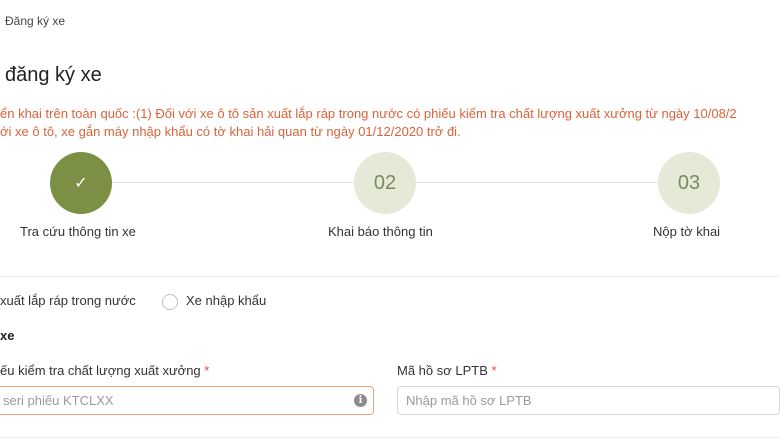 This screenshot has width=780, height=440. I want to click on step-2-number: 02, so click(385, 182).